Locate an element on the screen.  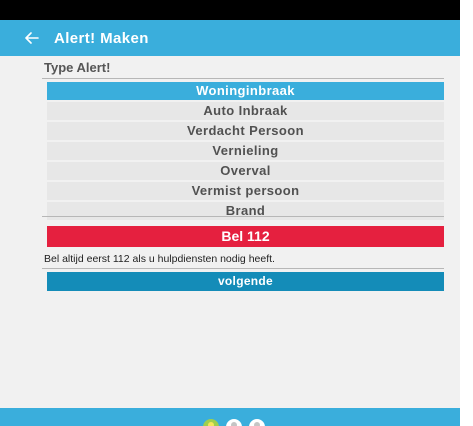
call-112-button: Bel 112 is located at coordinates (245, 236).